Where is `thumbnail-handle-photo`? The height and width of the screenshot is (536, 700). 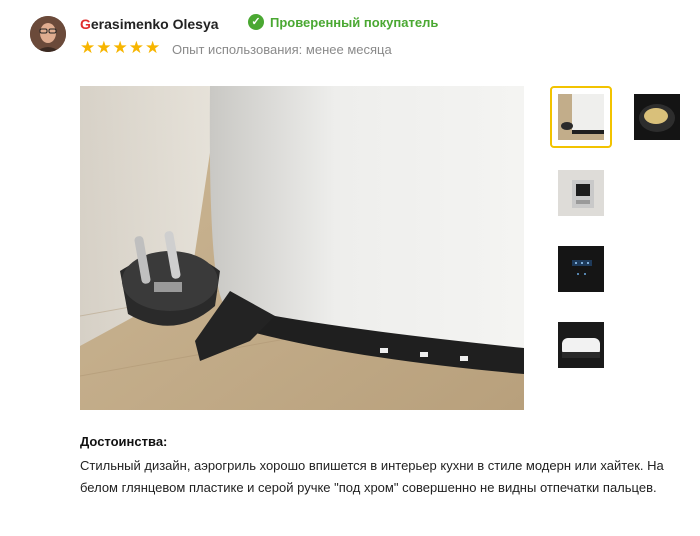 thumbnail-handle-photo is located at coordinates (581, 193).